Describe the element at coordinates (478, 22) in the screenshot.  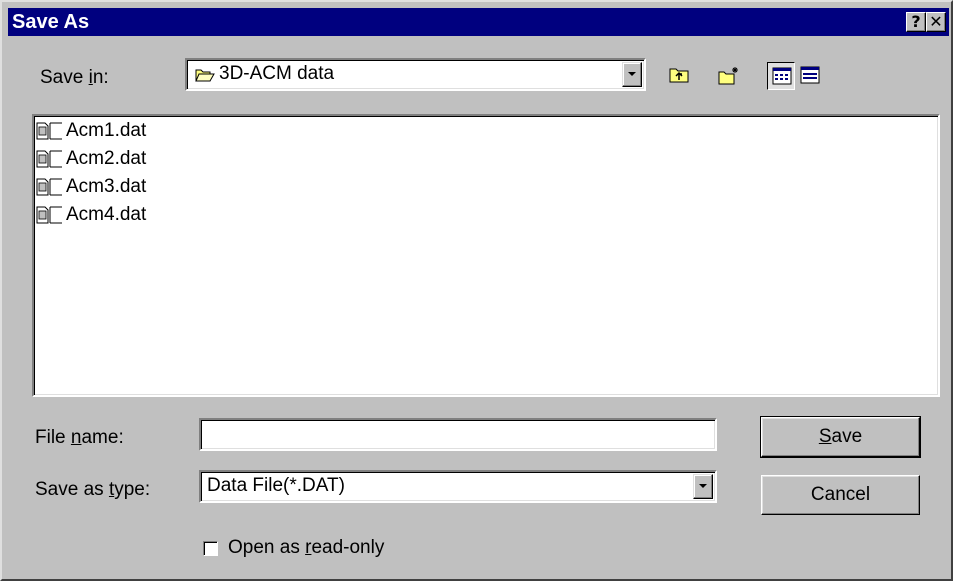
I see `title-bar: Save As ? ✕` at that location.